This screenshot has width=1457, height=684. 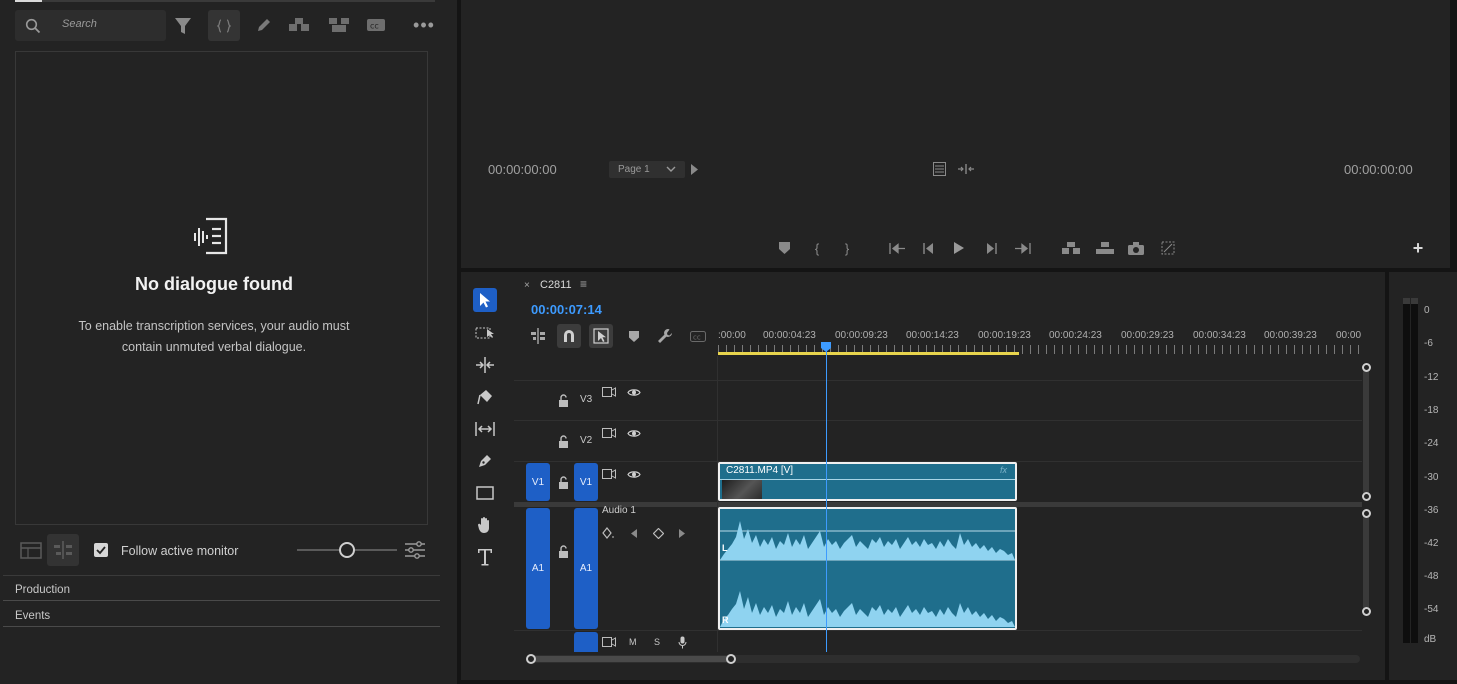 I want to click on playhead-line, so click(x=826, y=501).